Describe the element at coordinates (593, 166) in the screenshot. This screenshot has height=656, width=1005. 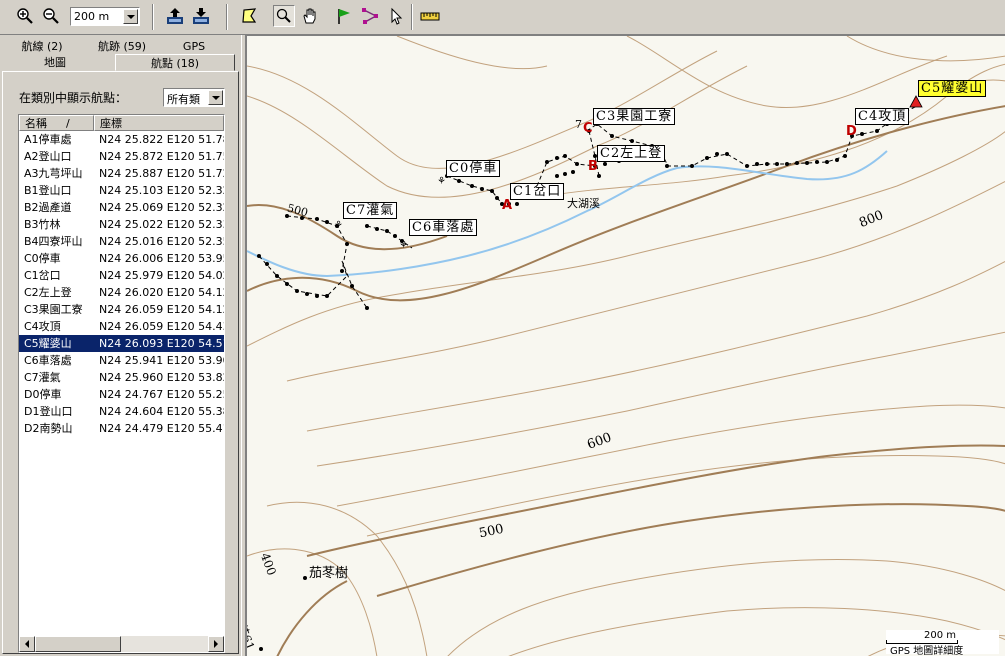
I see `route-marker-b: B` at that location.